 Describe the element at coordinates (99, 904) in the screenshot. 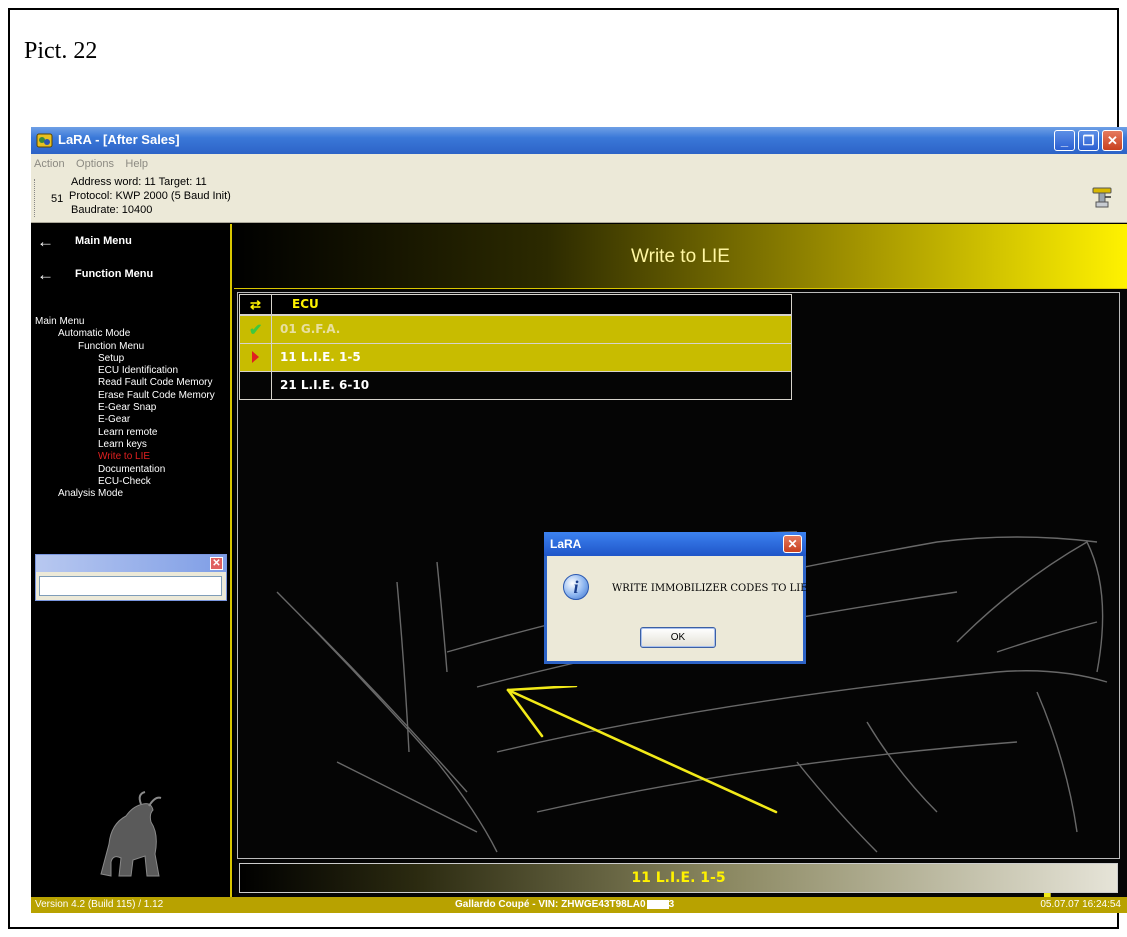

I see `version-text: Version 4.2 (Build 115) / 1.12` at that location.